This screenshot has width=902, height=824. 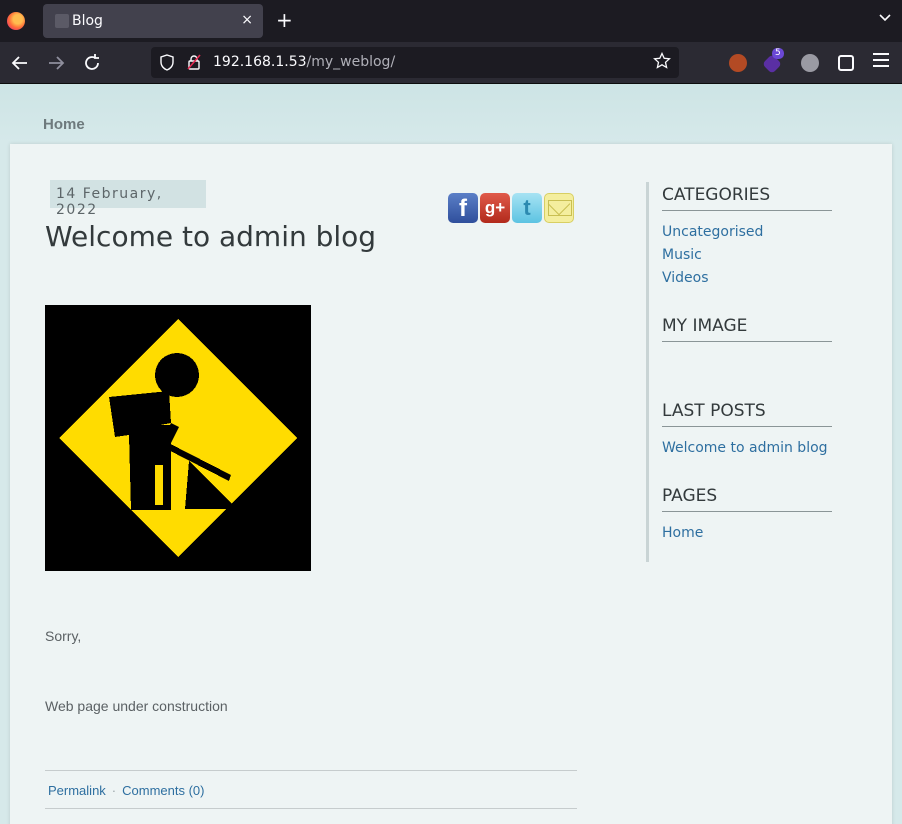 What do you see at coordinates (247, 20) in the screenshot?
I see `tab-close-icon: ×` at bounding box center [247, 20].